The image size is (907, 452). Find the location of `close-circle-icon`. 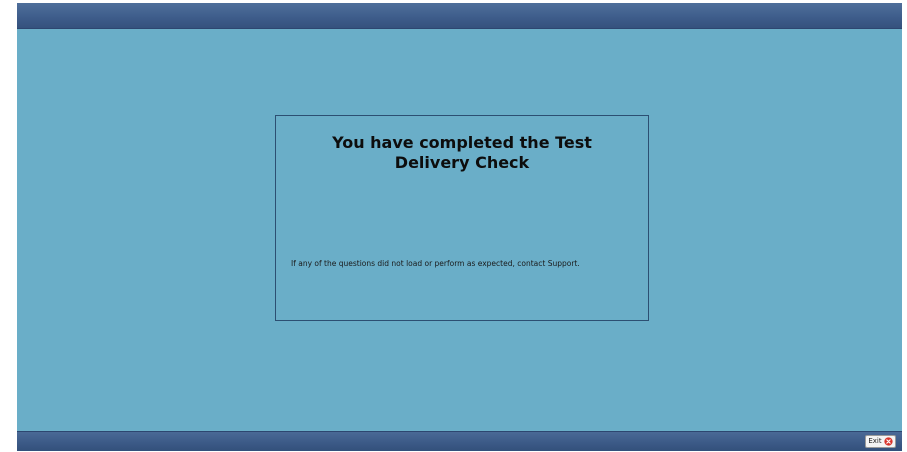

close-circle-icon is located at coordinates (888, 441).